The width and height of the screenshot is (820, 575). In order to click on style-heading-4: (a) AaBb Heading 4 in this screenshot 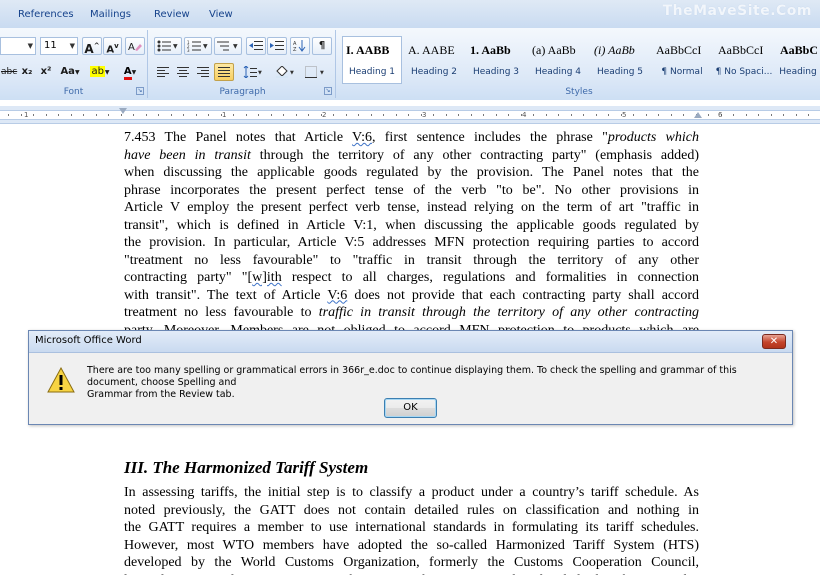, I will do `click(558, 60)`.